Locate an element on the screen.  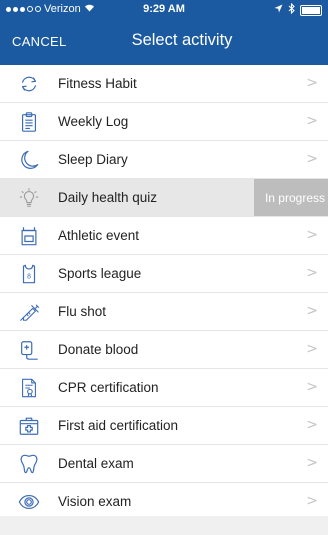
page-title: Select activity is located at coordinates (182, 40).